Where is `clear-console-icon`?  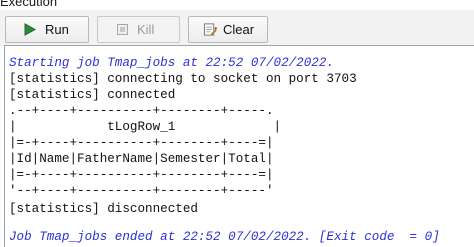
clear-console-icon is located at coordinates (210, 30).